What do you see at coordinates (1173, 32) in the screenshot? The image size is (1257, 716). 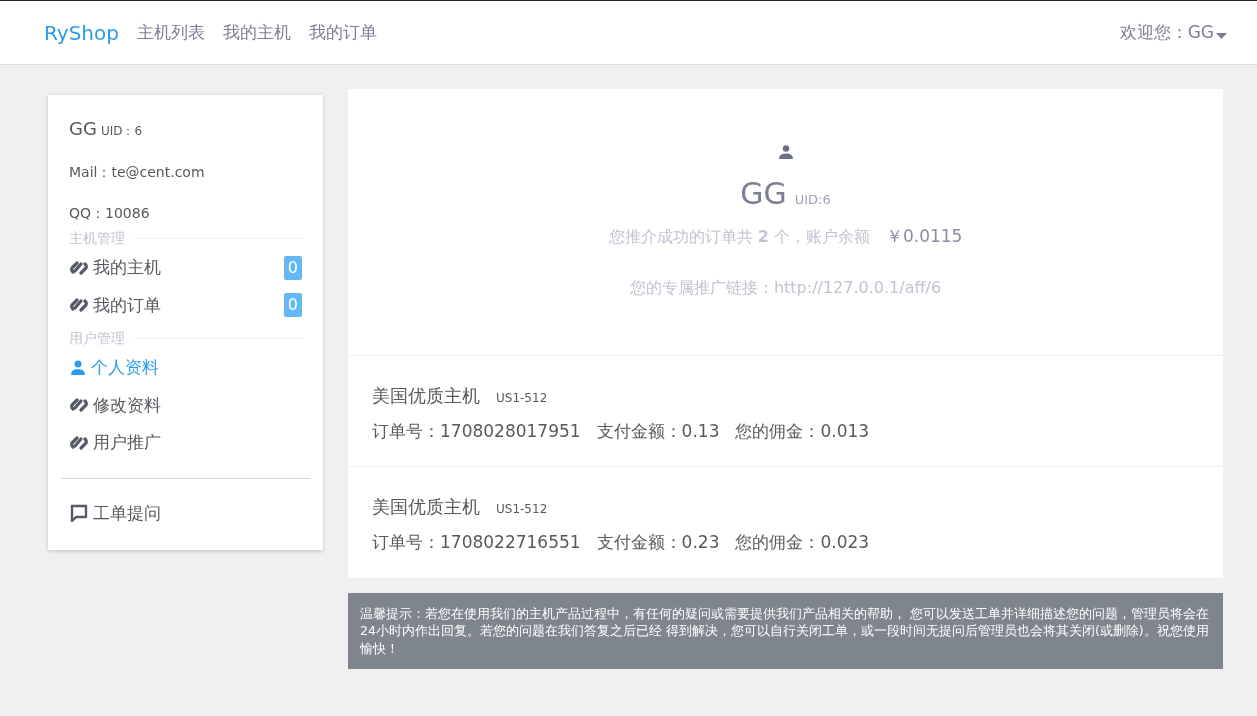 I see `user-menu: 欢迎您：GG` at bounding box center [1173, 32].